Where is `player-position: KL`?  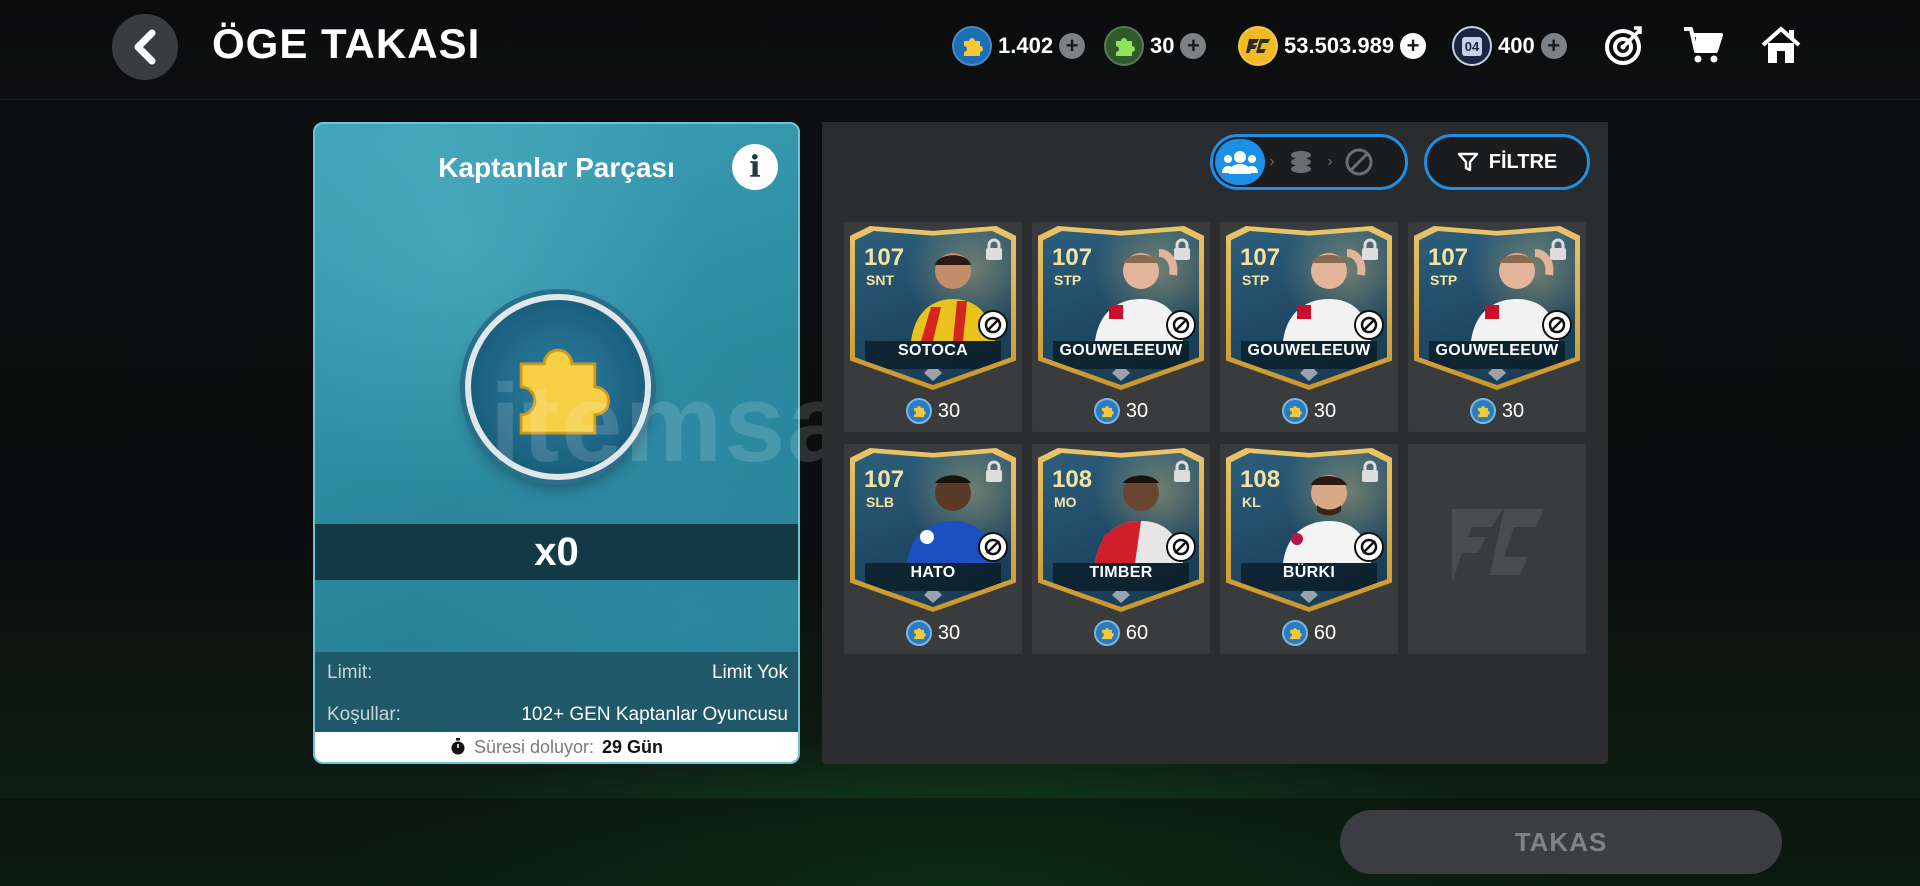
player-position: KL is located at coordinates (1251, 502).